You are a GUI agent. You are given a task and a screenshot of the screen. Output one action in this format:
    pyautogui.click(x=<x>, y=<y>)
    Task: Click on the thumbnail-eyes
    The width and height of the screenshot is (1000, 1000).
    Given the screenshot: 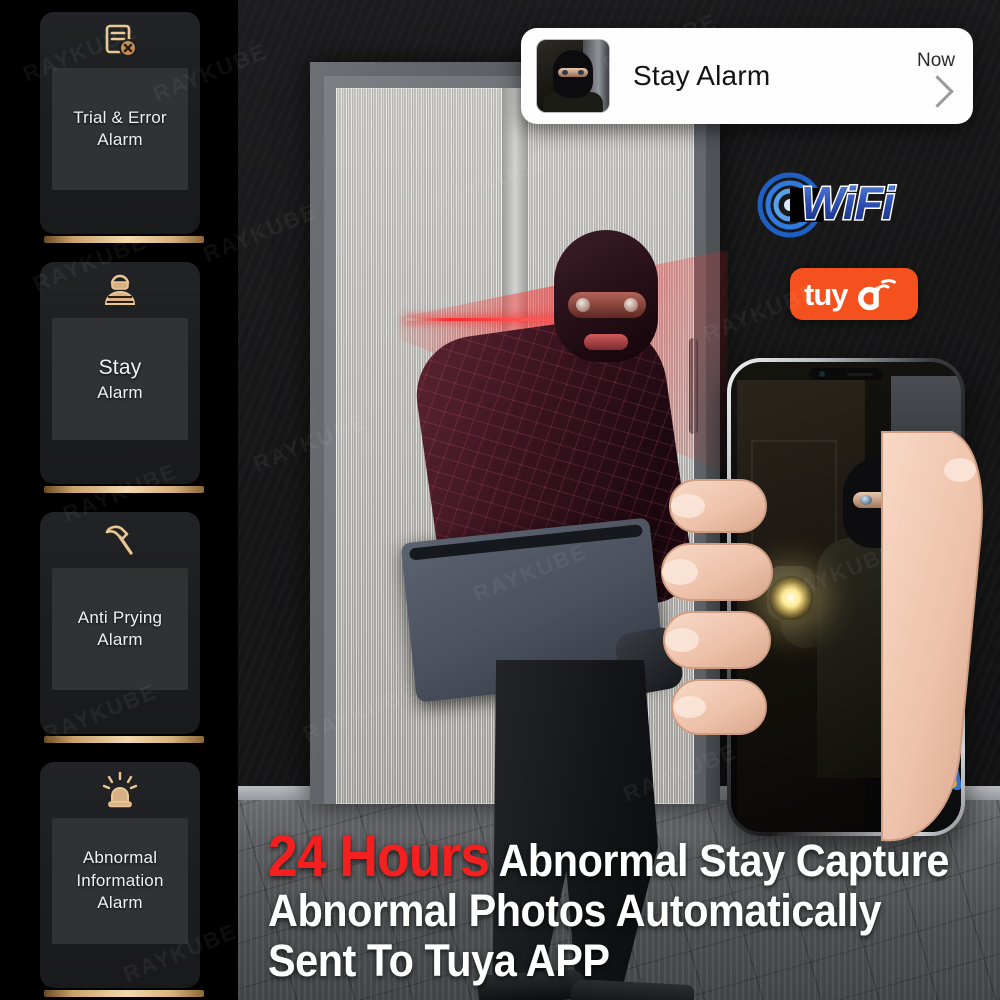 What is the action you would take?
    pyautogui.click(x=573, y=72)
    